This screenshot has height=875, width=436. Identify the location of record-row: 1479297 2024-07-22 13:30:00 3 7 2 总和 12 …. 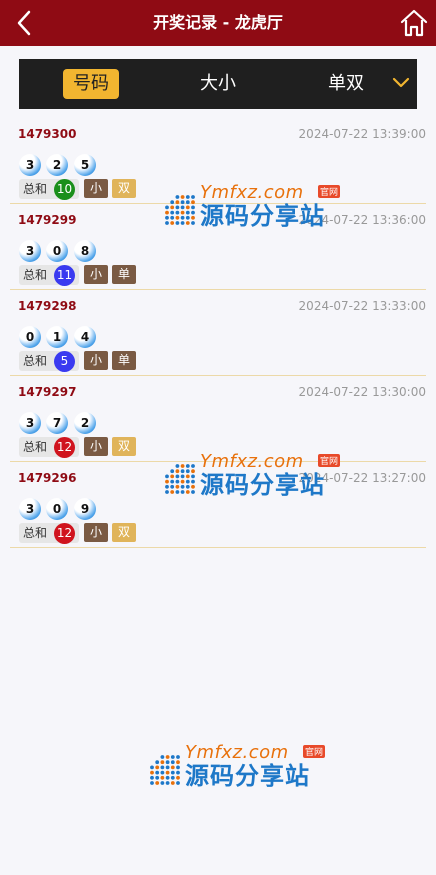
(218, 419).